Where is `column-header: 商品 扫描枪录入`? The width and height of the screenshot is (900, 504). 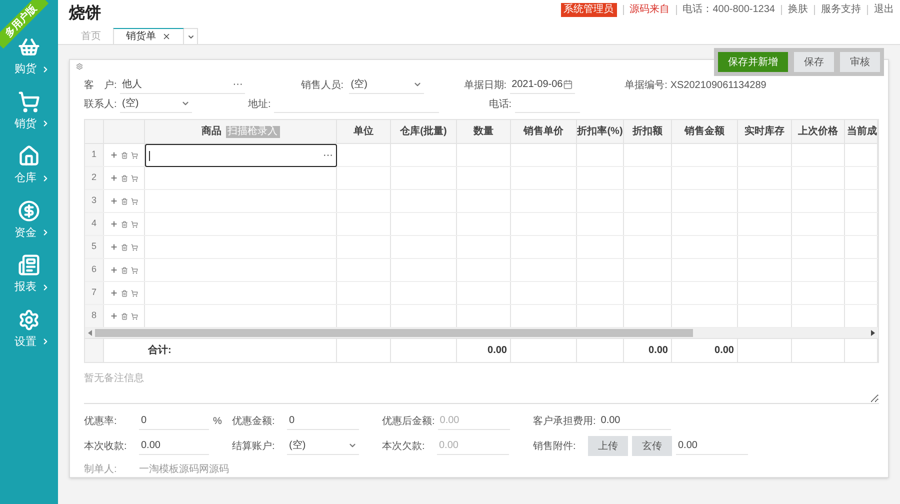
column-header: 商品 扫描枪录入 is located at coordinates (241, 131).